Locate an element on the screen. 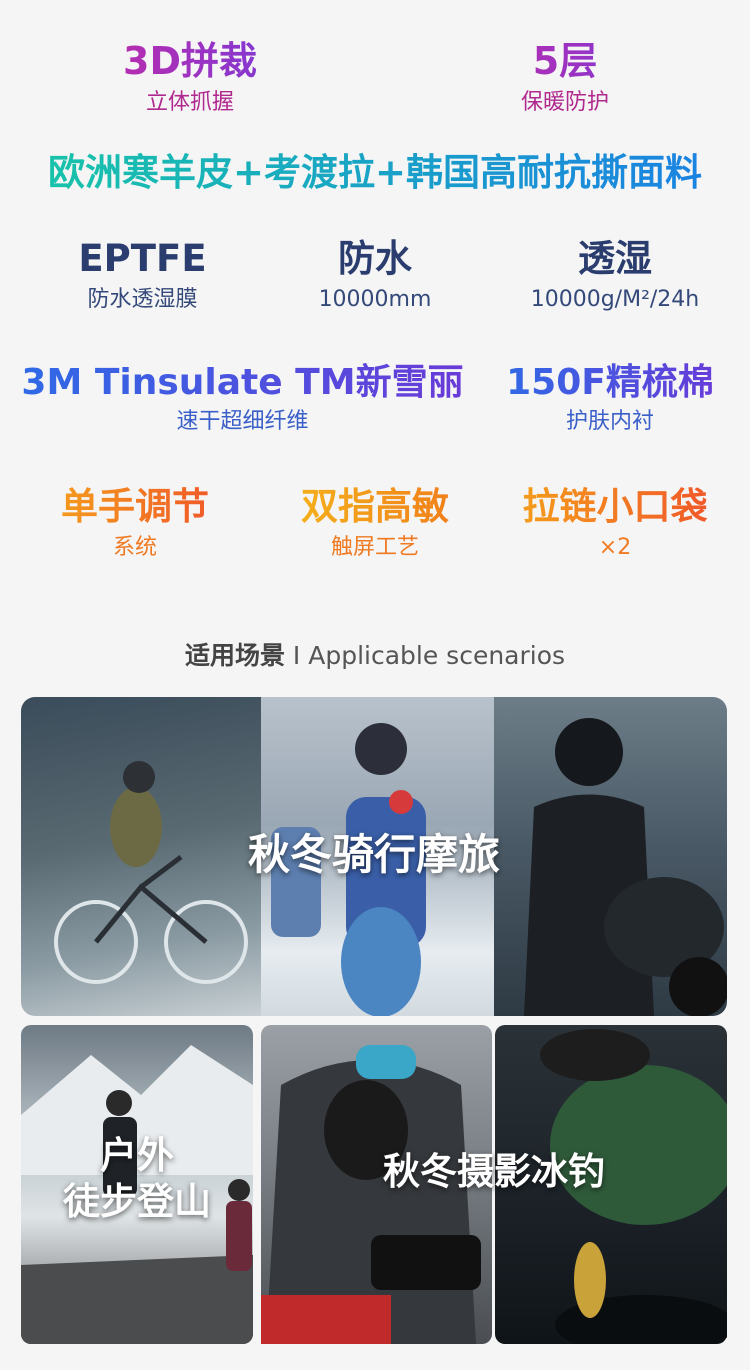 Image resolution: width=750 pixels, height=1370 pixels. scenarios-title-sep: I is located at coordinates (296, 655).